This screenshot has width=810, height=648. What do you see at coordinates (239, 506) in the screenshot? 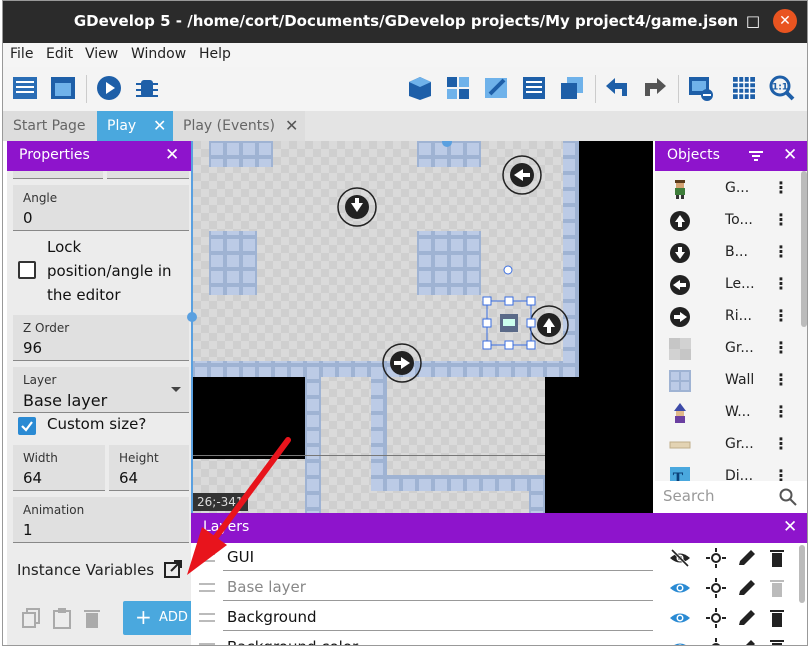
I see `annotation-arrow` at bounding box center [239, 506].